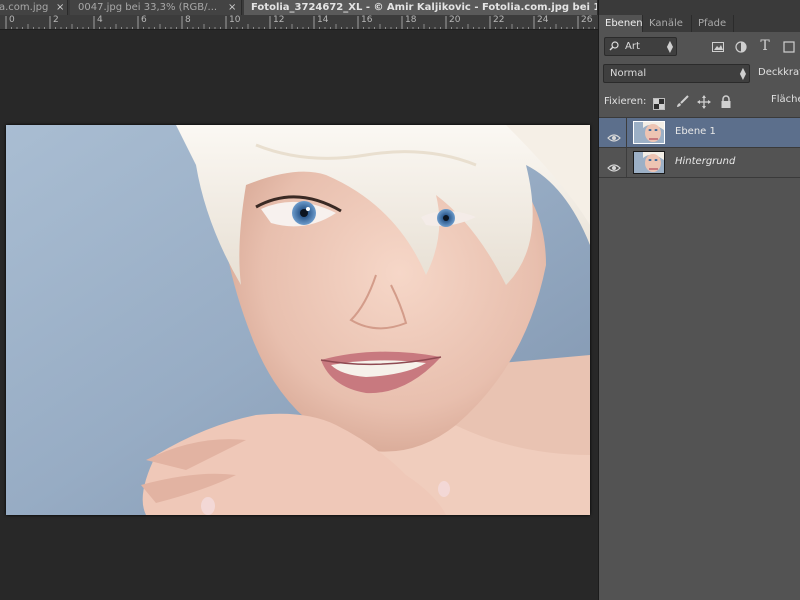 The height and width of the screenshot is (600, 800). What do you see at coordinates (12, 20) in the screenshot?
I see `ruler-label: 0` at bounding box center [12, 20].